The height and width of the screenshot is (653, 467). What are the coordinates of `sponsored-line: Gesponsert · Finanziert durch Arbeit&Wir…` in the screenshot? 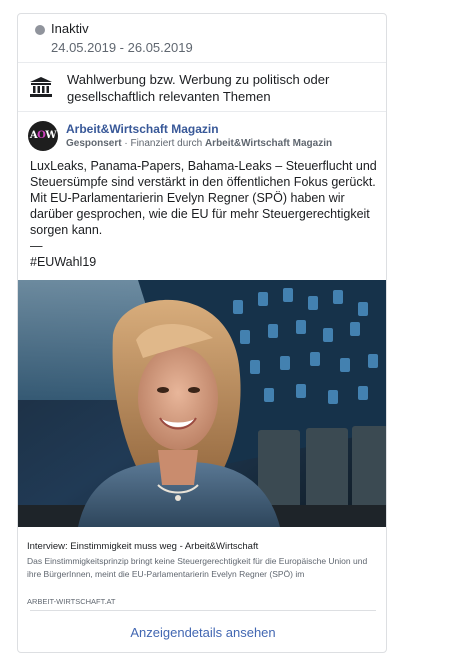 It's located at (199, 143).